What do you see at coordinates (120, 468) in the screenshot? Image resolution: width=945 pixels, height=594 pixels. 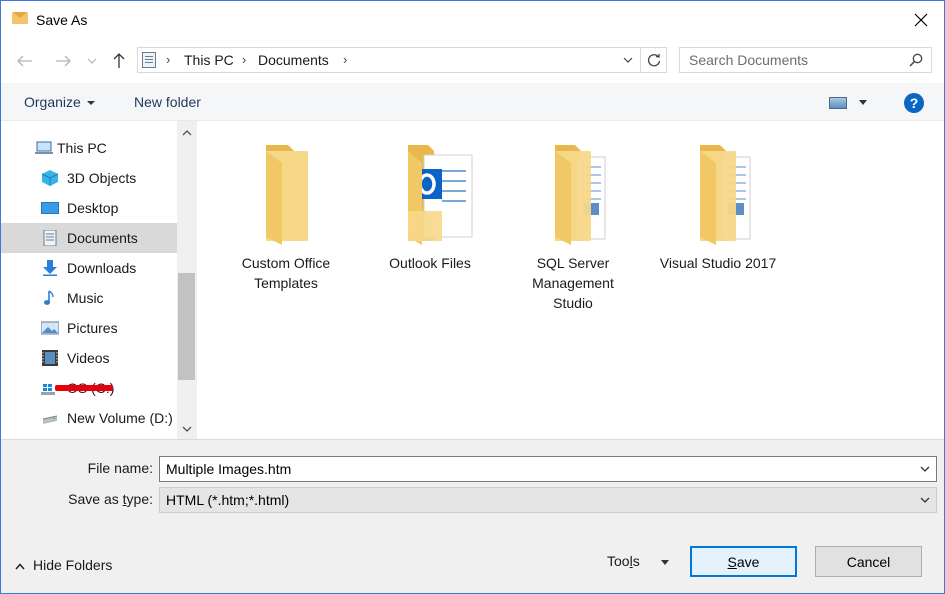 I see `file-name-label: File name:` at bounding box center [120, 468].